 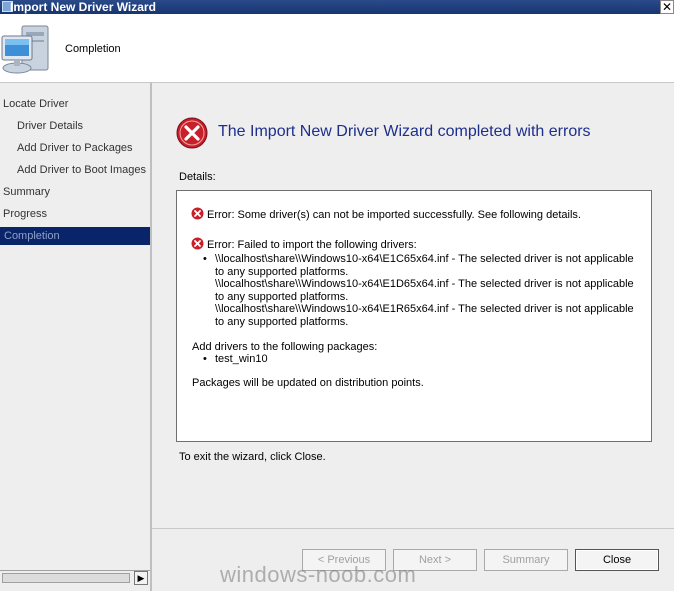 What do you see at coordinates (75, 236) in the screenshot?
I see `step-completion: Completion` at bounding box center [75, 236].